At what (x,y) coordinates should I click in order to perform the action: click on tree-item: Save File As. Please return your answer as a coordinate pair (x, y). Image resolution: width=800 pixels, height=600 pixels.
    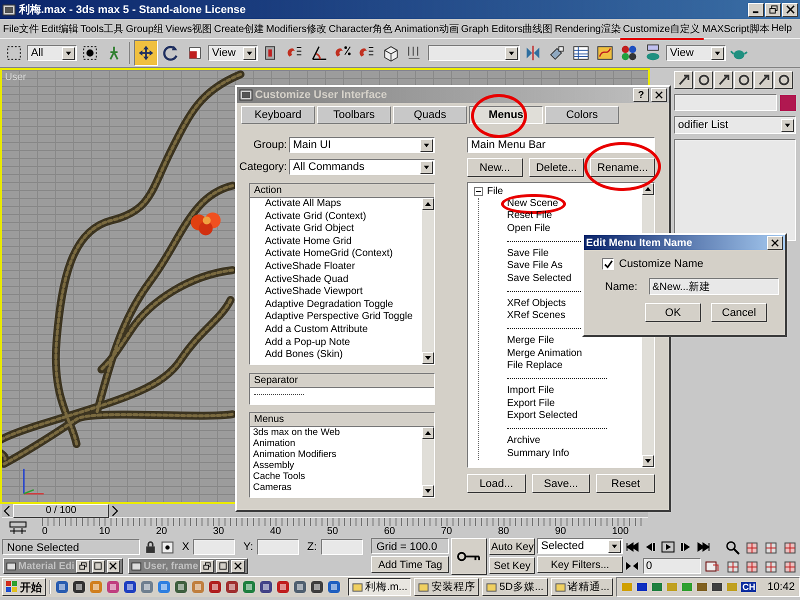
    Looking at the image, I should click on (535, 266).